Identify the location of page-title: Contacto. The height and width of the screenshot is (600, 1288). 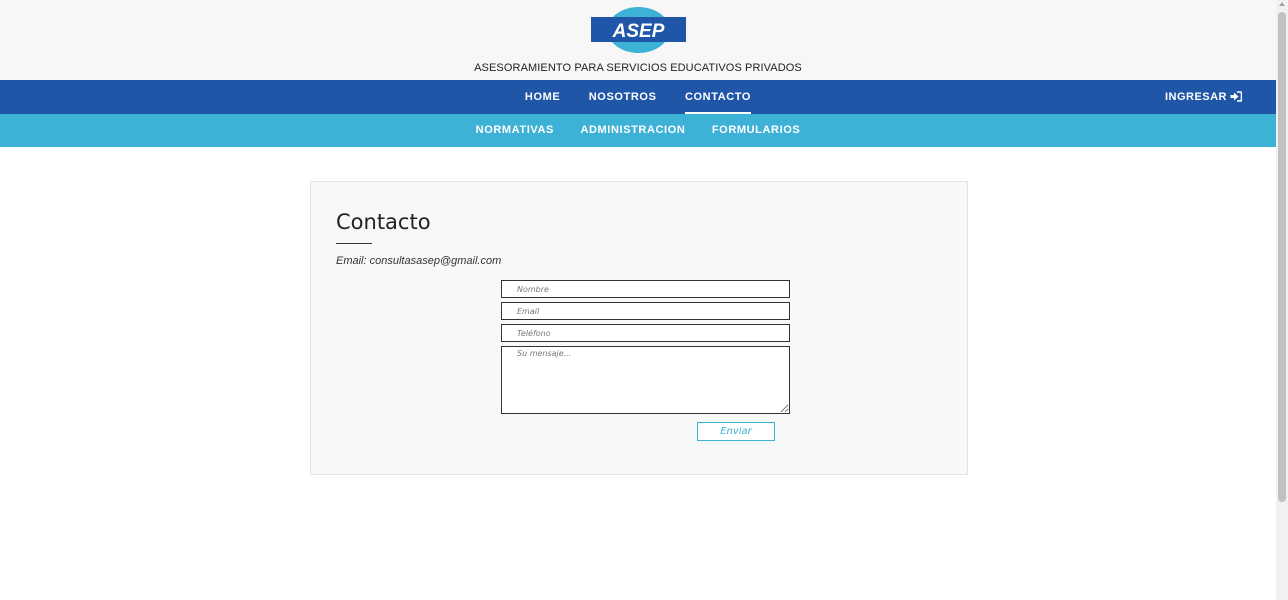
(383, 222).